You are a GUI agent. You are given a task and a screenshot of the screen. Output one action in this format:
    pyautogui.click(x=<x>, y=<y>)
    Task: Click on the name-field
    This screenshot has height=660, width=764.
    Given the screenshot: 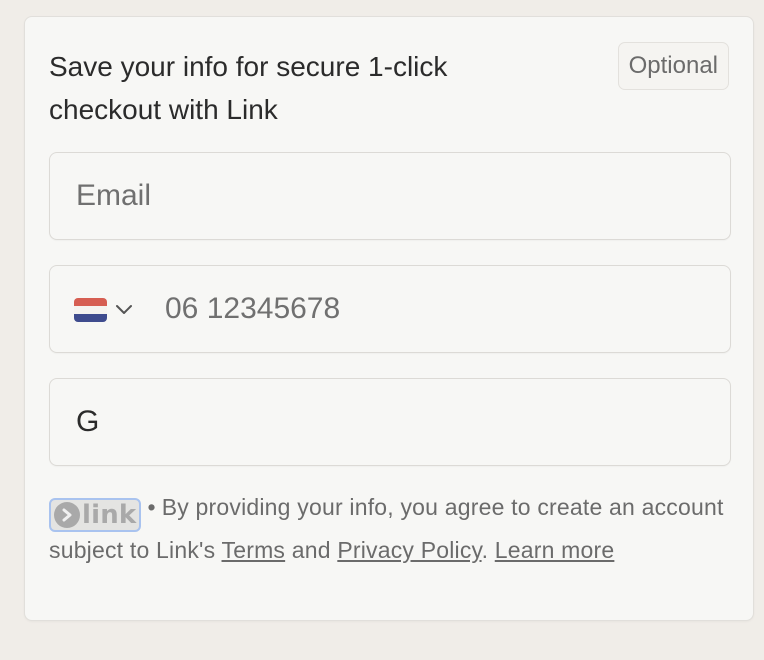 What is the action you would take?
    pyautogui.click(x=390, y=422)
    